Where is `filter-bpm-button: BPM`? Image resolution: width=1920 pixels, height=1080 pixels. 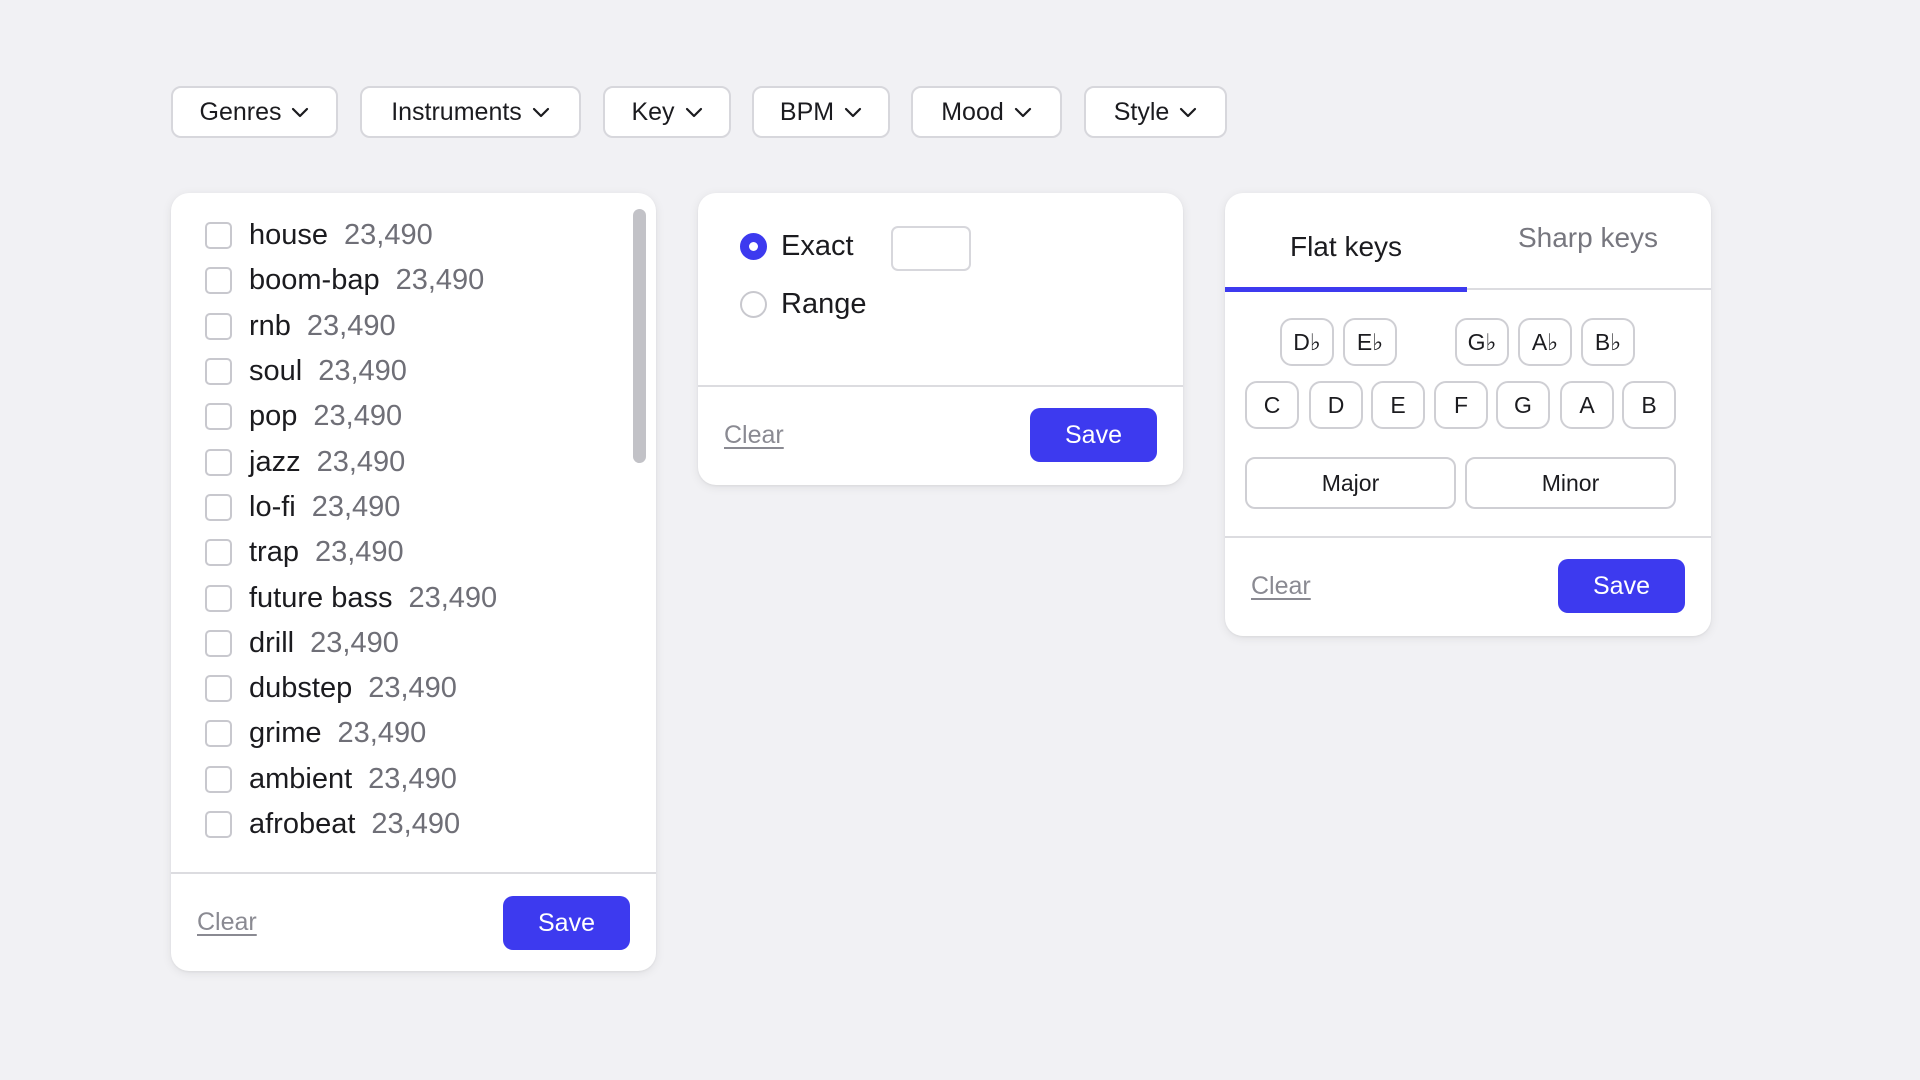 filter-bpm-button: BPM is located at coordinates (821, 112).